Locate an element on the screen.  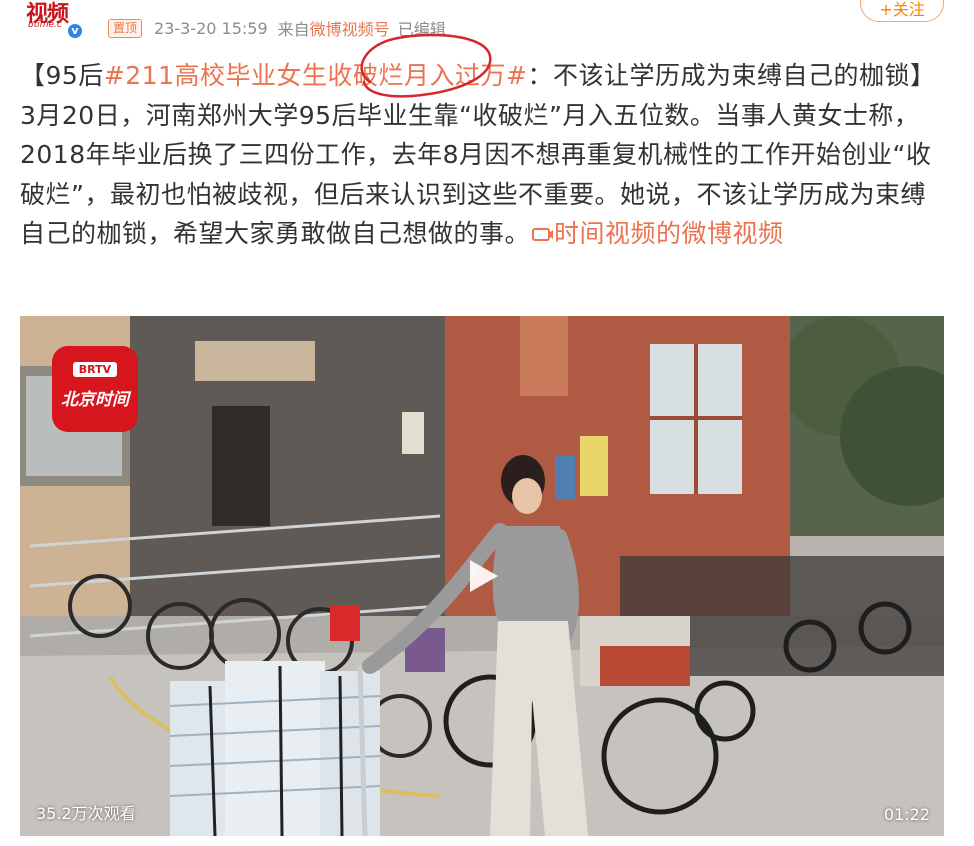
source-link: 微博视频号 is located at coordinates (350, 28).